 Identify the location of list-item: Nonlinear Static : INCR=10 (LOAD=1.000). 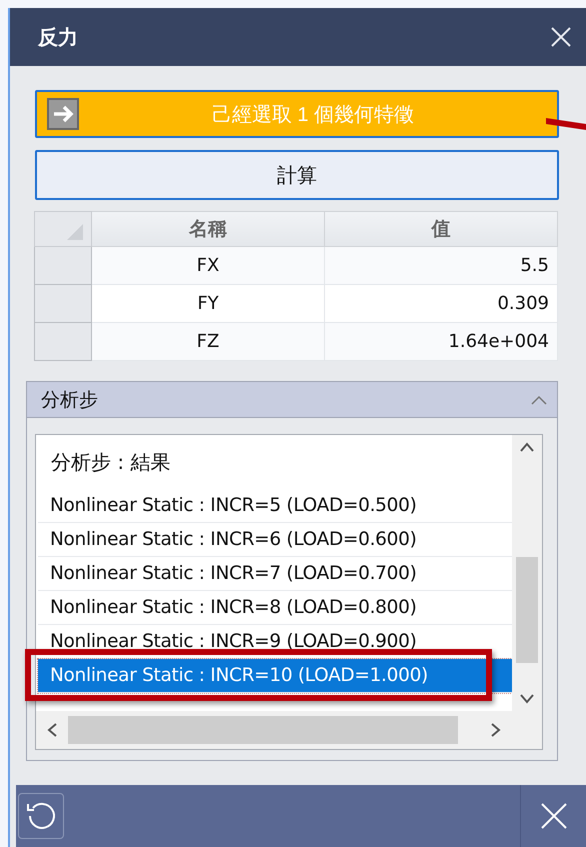
(275, 676).